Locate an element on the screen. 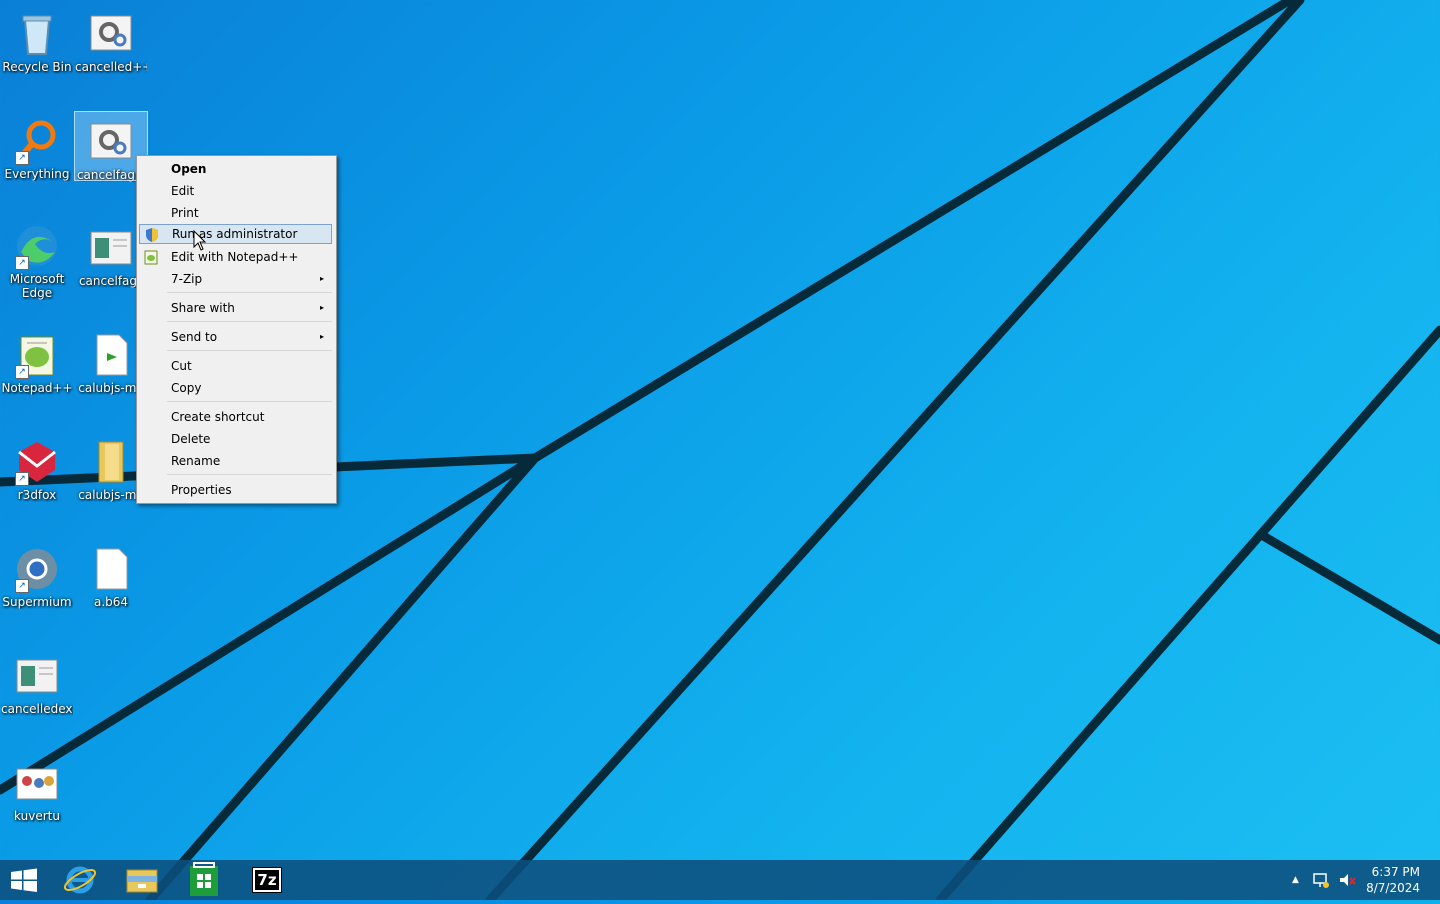 The image size is (1440, 904). menu-item-label: Run as administrator is located at coordinates (235, 234).